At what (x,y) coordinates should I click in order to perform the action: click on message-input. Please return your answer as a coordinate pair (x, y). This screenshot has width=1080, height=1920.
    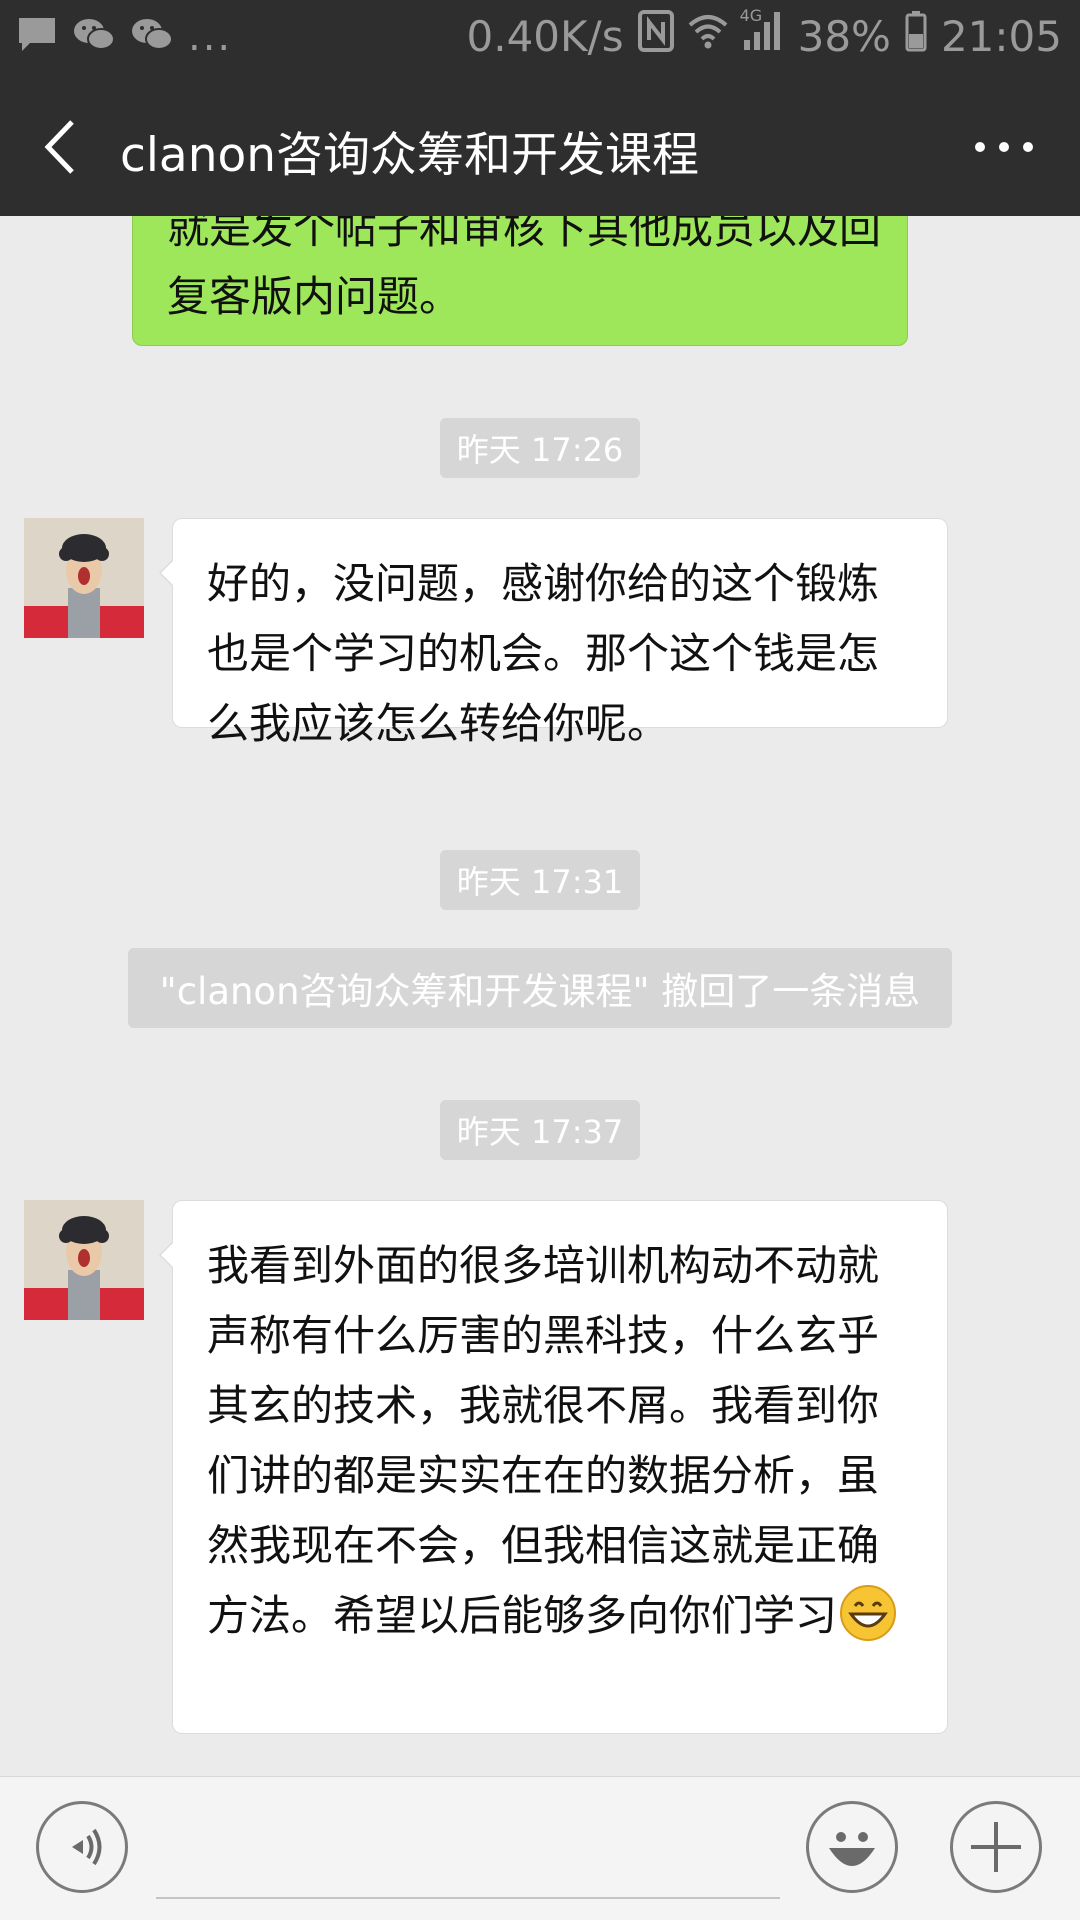
    Looking at the image, I should click on (468, 1898).